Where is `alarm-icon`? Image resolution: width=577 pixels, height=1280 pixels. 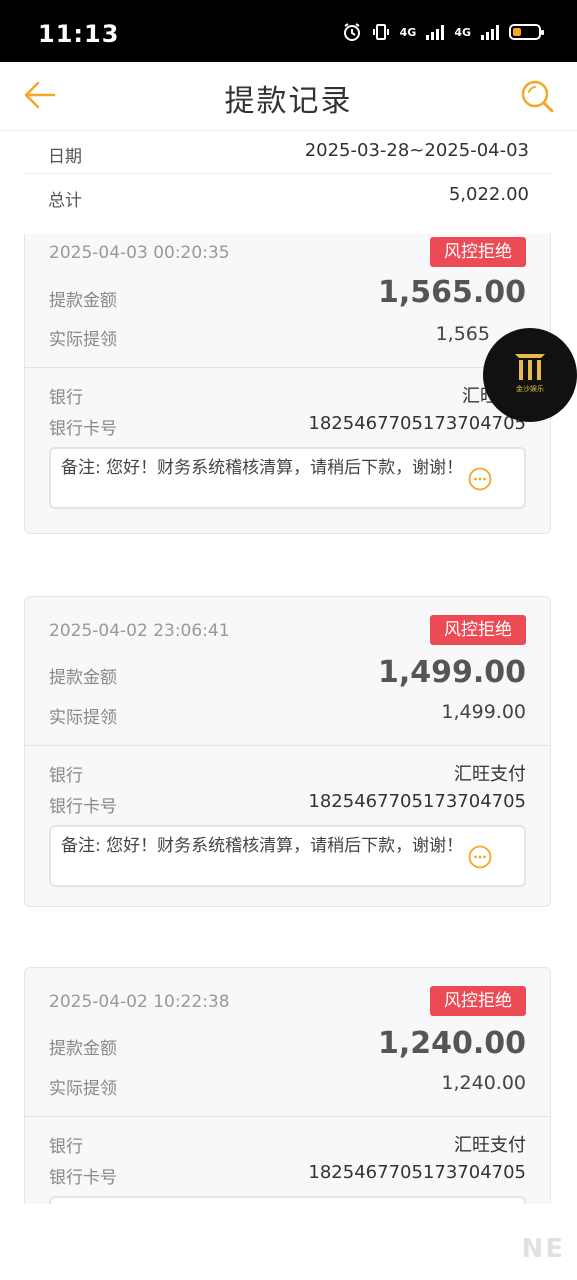
alarm-icon is located at coordinates (351, 32).